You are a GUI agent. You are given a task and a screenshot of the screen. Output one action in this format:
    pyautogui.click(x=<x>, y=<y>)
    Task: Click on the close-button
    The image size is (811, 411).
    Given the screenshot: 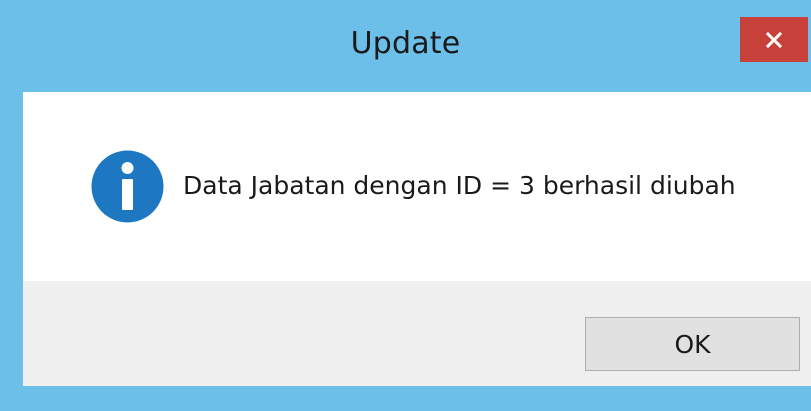 What is the action you would take?
    pyautogui.click(x=774, y=39)
    